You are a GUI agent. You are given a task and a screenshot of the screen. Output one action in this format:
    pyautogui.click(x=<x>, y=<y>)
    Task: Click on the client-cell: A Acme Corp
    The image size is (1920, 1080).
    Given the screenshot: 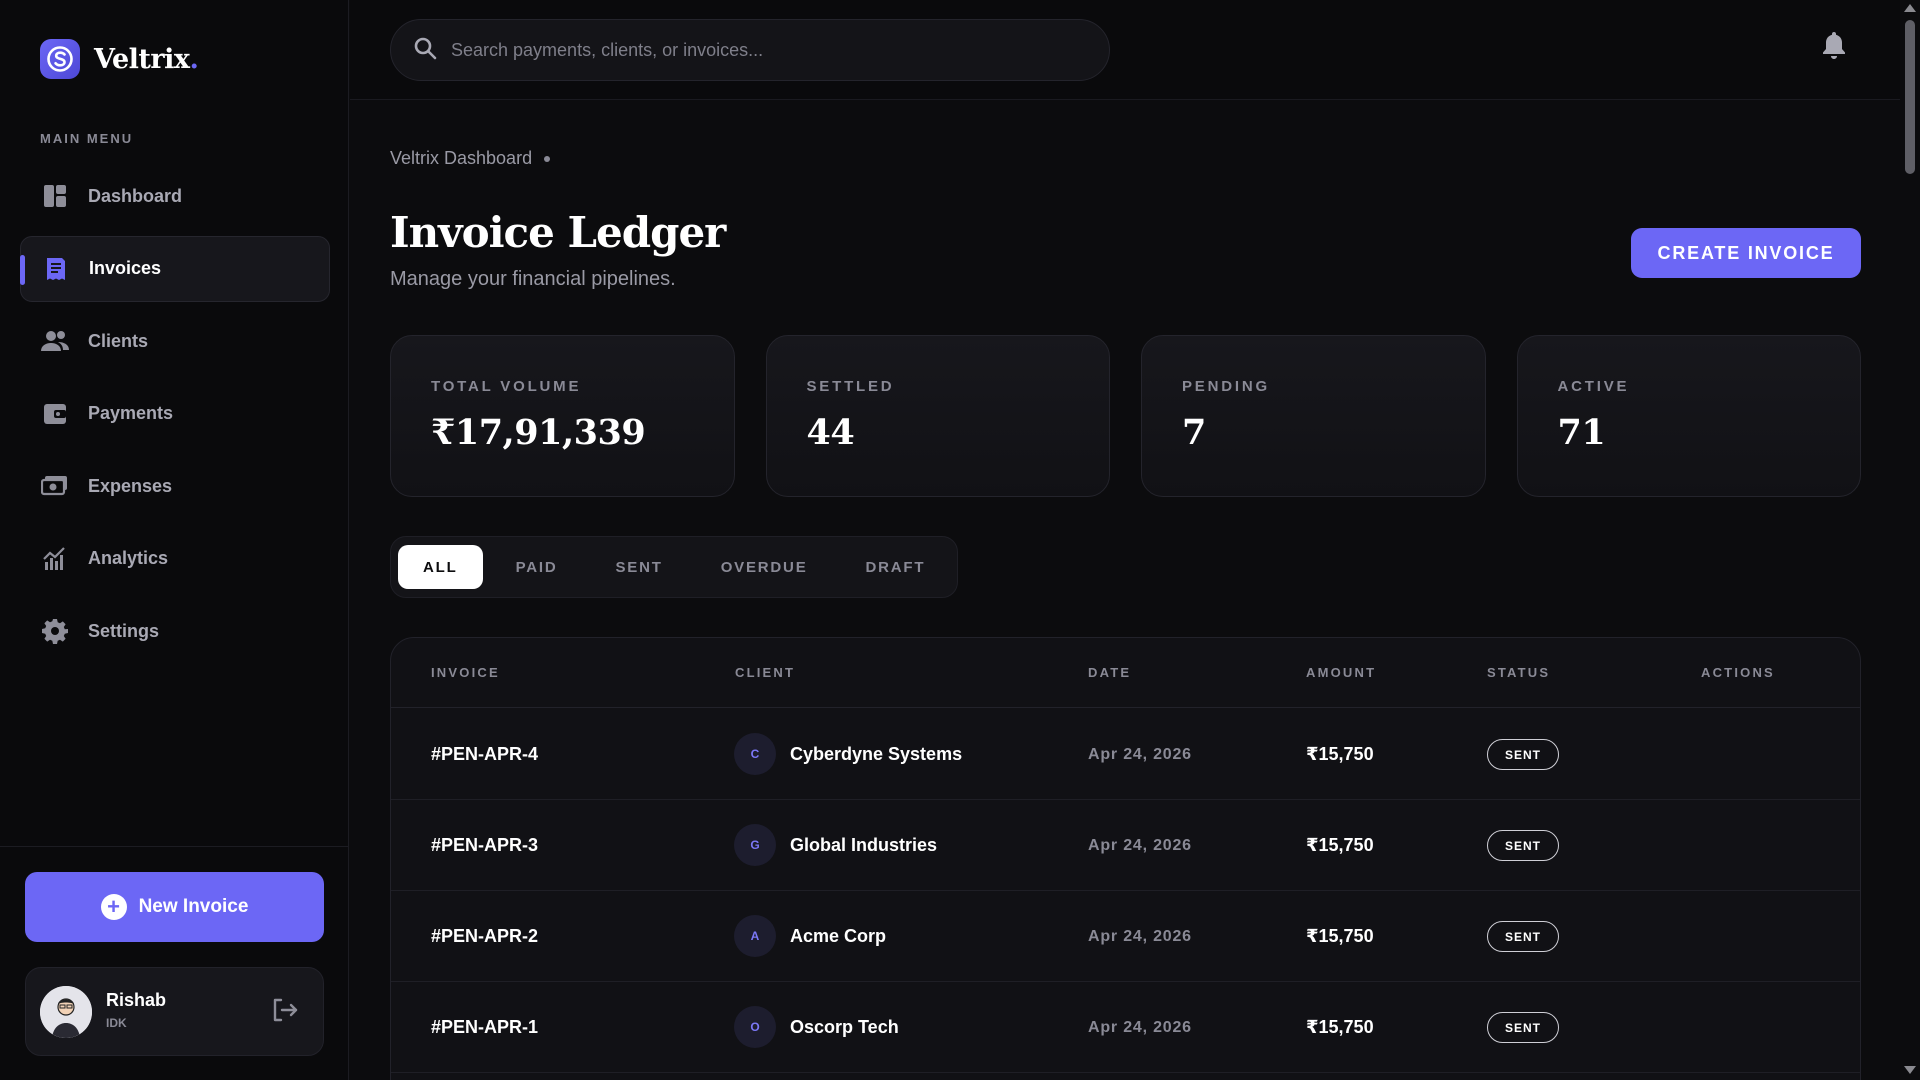 What is the action you would take?
    pyautogui.click(x=810, y=936)
    